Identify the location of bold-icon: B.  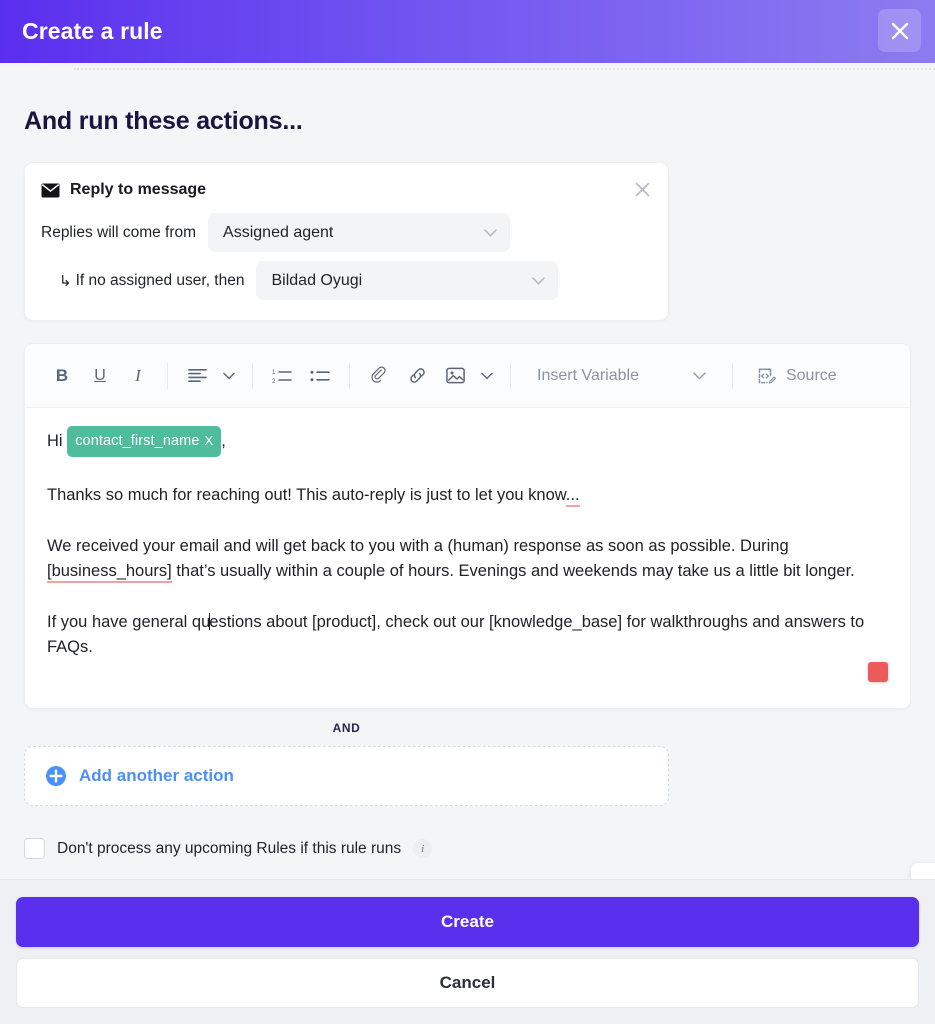
(62, 375).